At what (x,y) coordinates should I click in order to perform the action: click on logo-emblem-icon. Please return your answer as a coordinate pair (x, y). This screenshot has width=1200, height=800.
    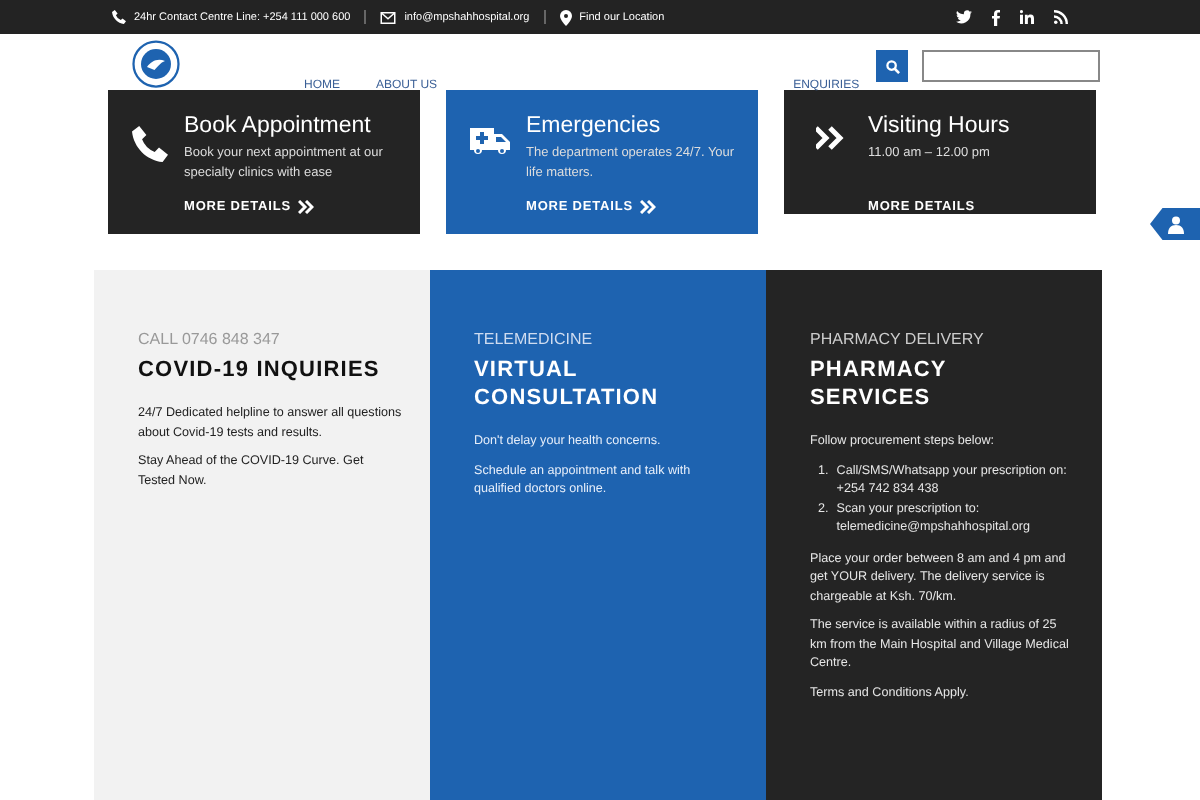
    Looking at the image, I should click on (156, 64).